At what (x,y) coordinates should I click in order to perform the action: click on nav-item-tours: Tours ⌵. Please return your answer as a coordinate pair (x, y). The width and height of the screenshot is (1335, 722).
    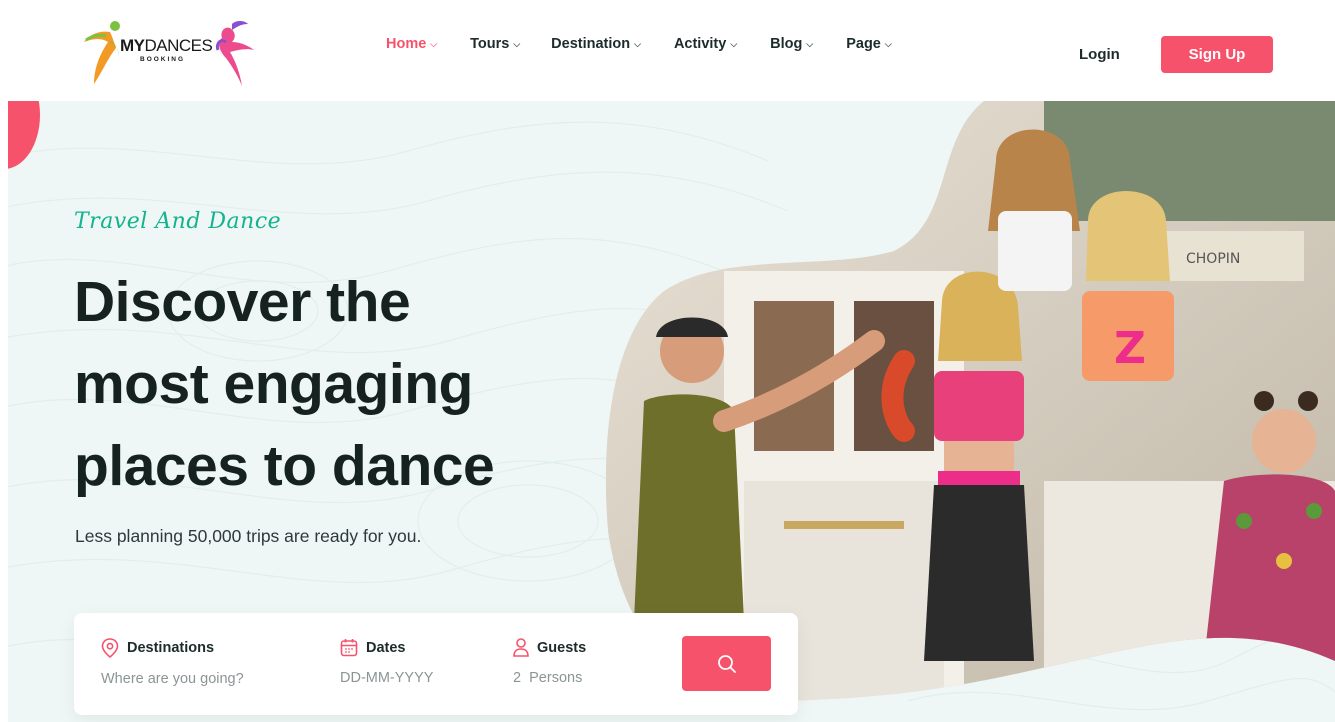
    Looking at the image, I should click on (495, 44).